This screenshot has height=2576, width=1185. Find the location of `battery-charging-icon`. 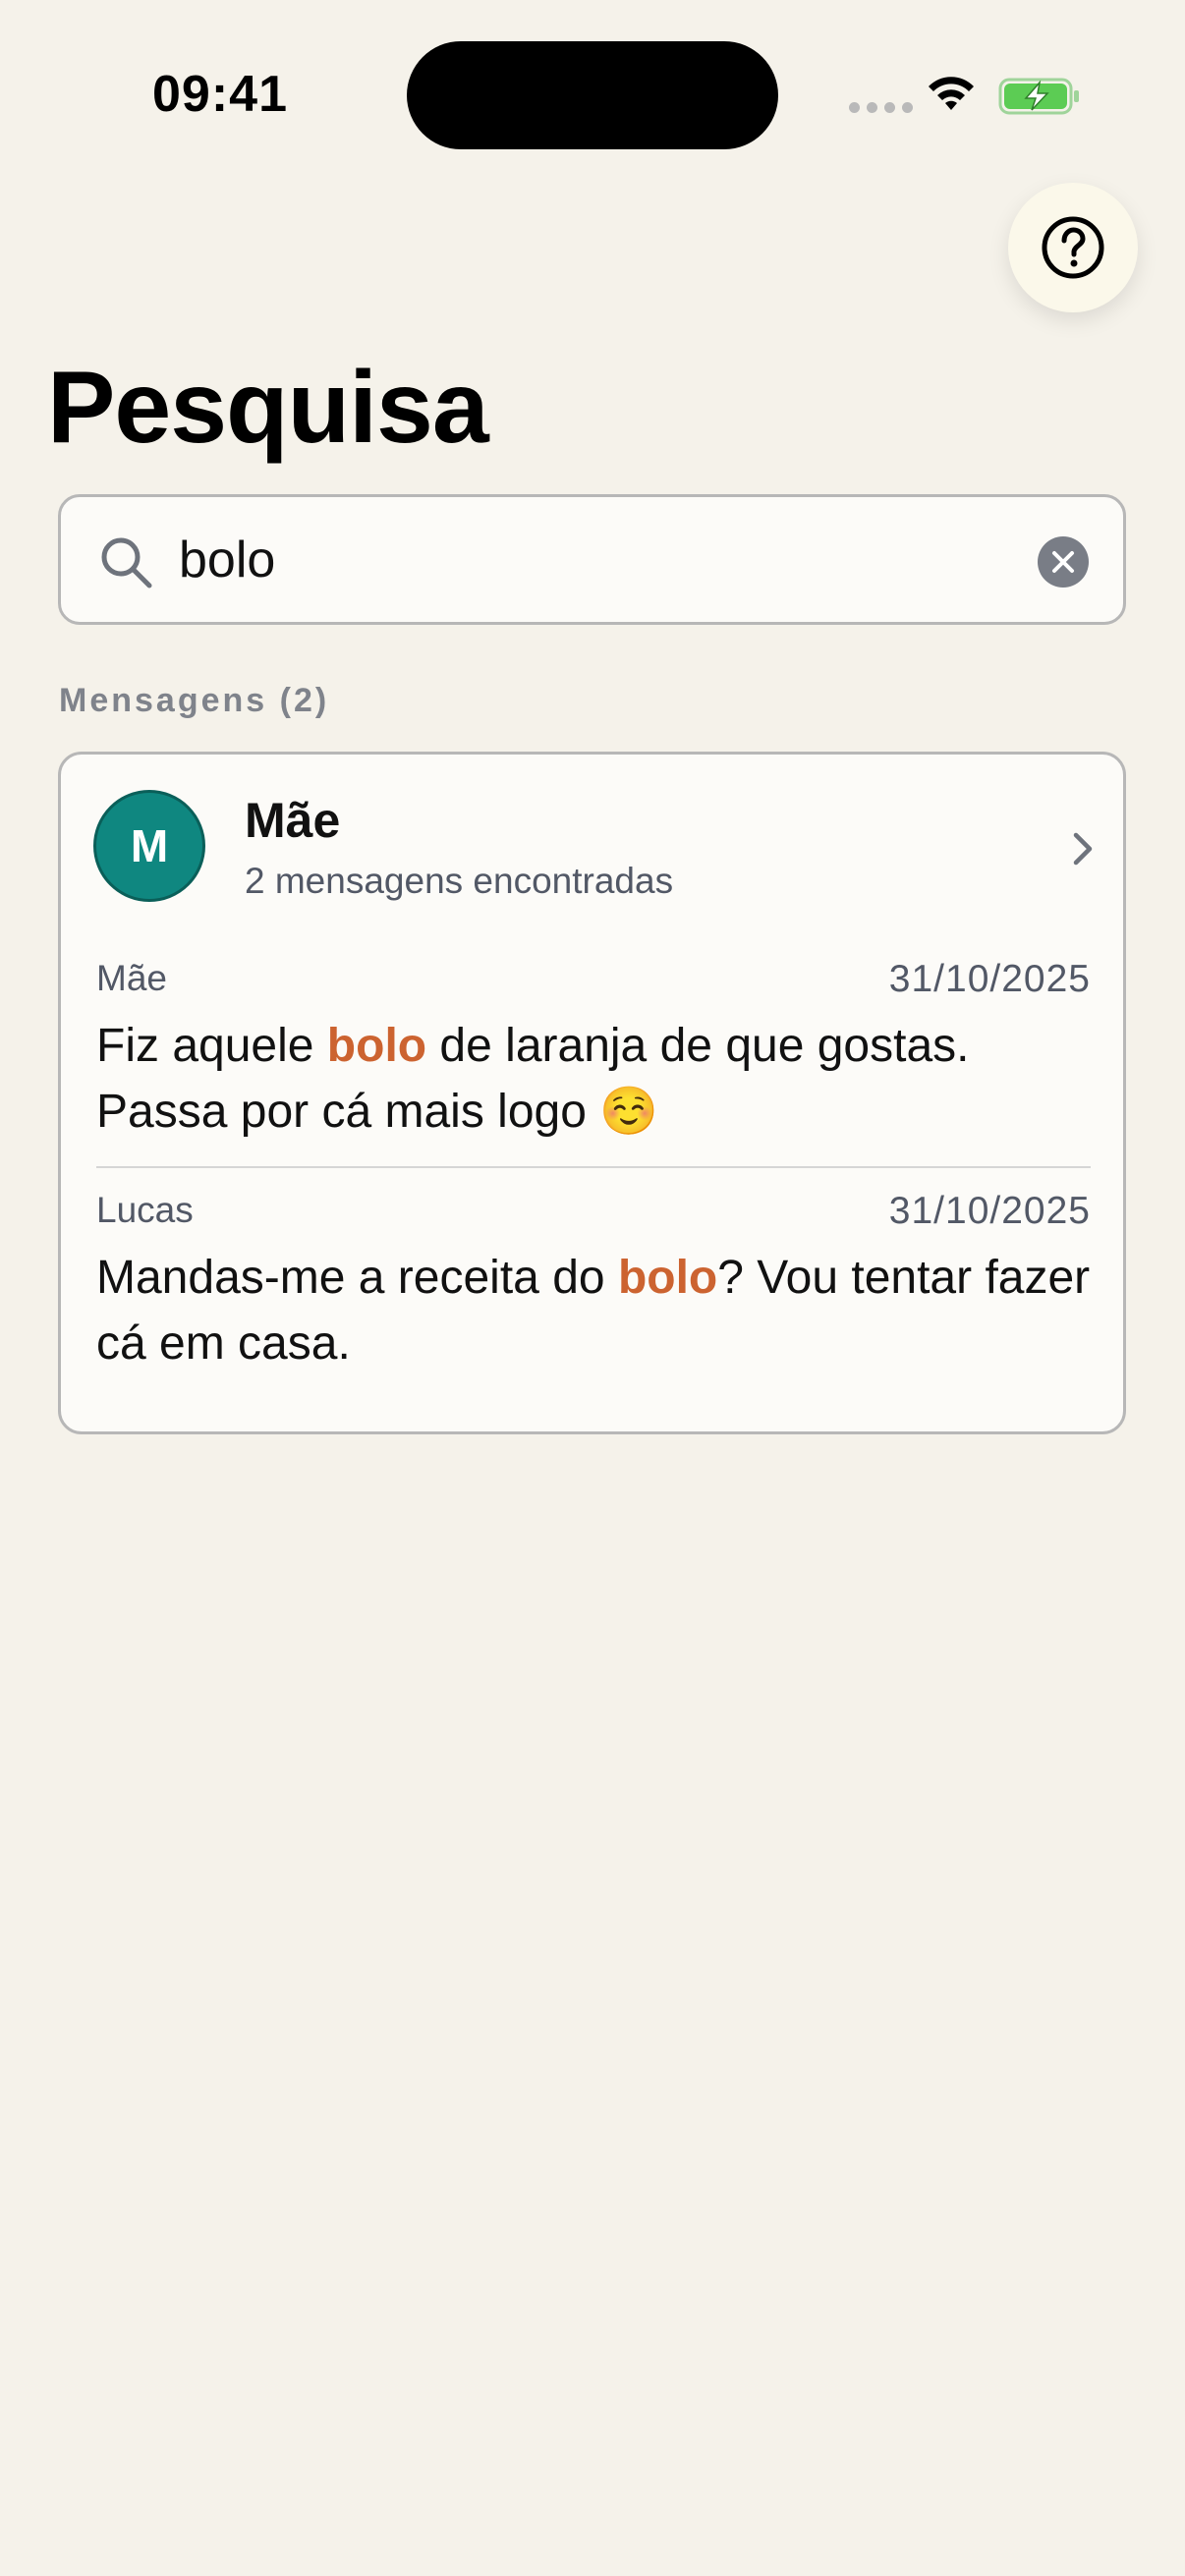

battery-charging-icon is located at coordinates (1038, 96).